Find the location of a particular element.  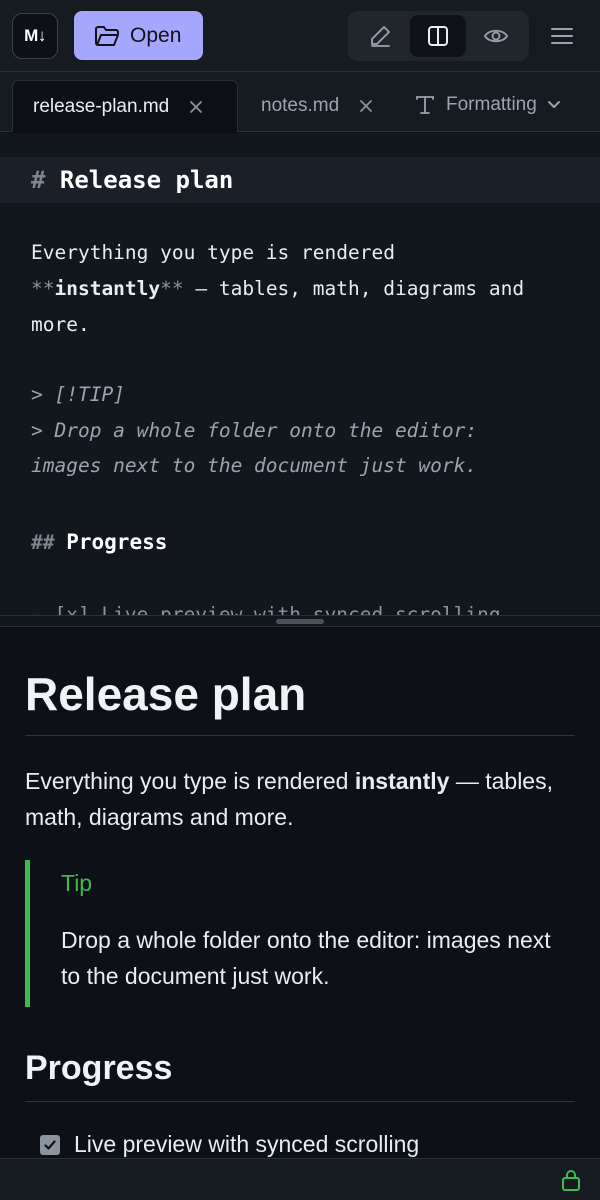

preview-mode-button is located at coordinates (496, 36).